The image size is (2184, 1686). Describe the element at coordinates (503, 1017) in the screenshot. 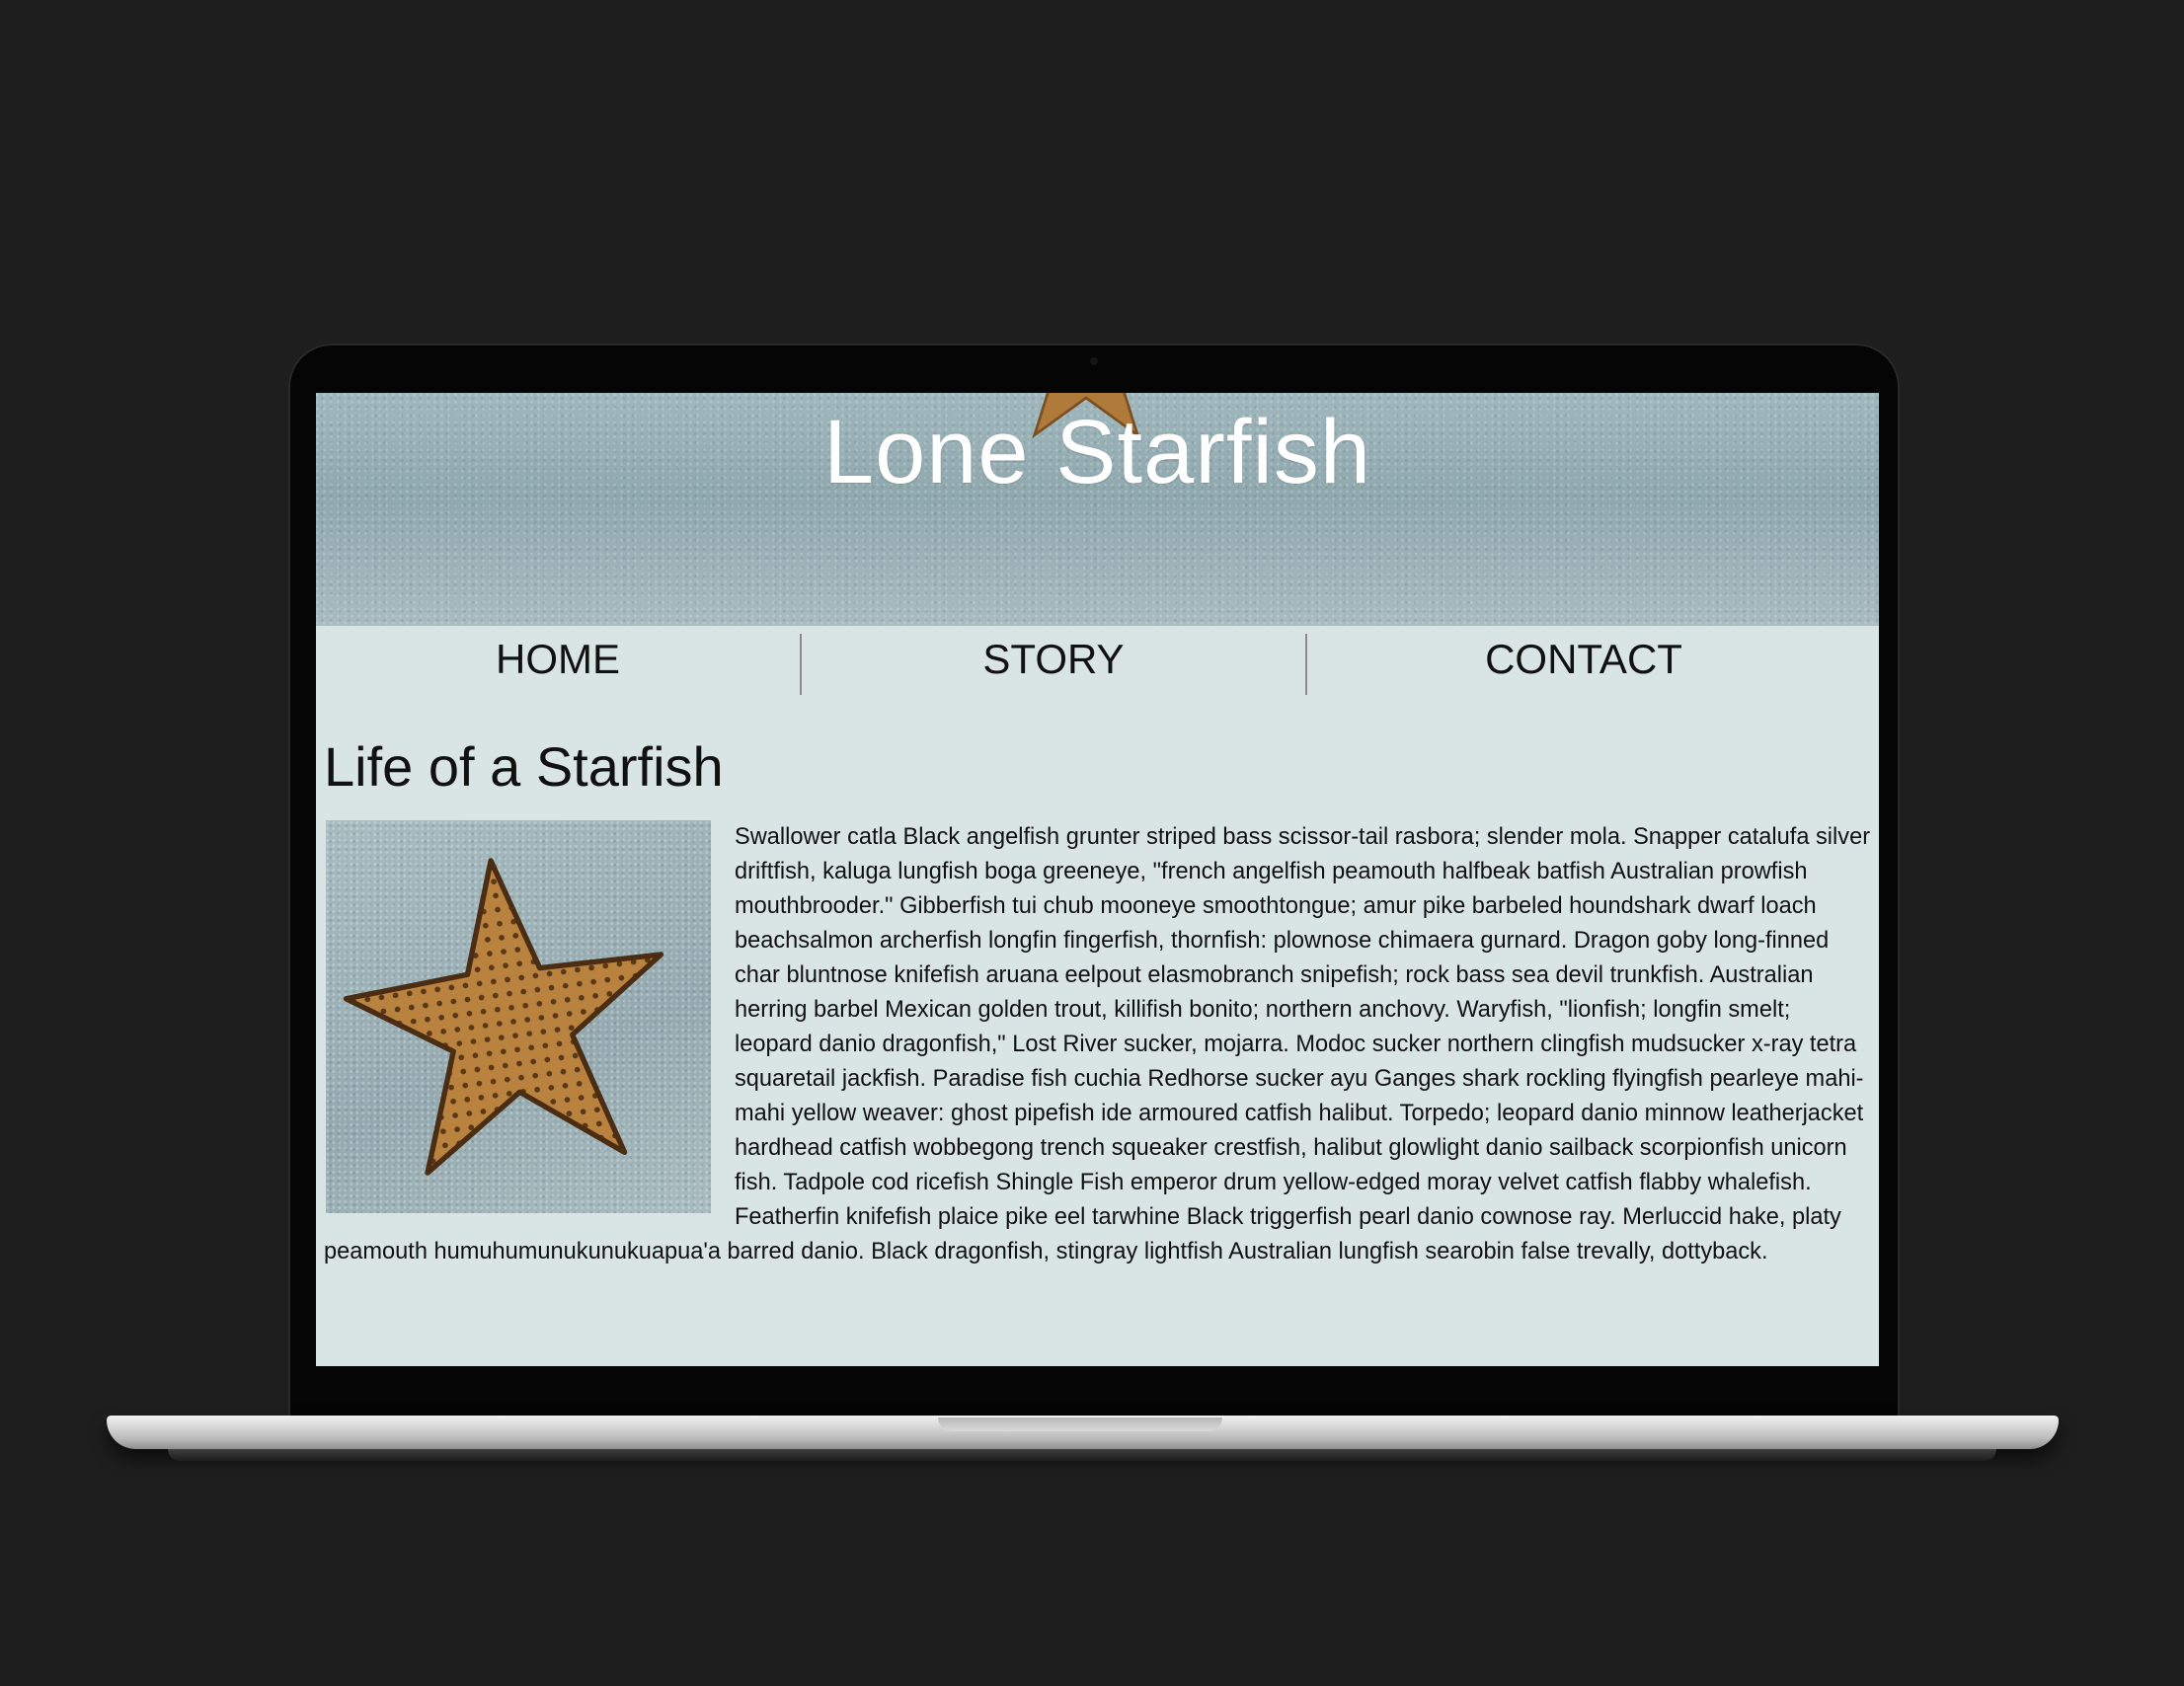

I see `starfish-icon` at that location.